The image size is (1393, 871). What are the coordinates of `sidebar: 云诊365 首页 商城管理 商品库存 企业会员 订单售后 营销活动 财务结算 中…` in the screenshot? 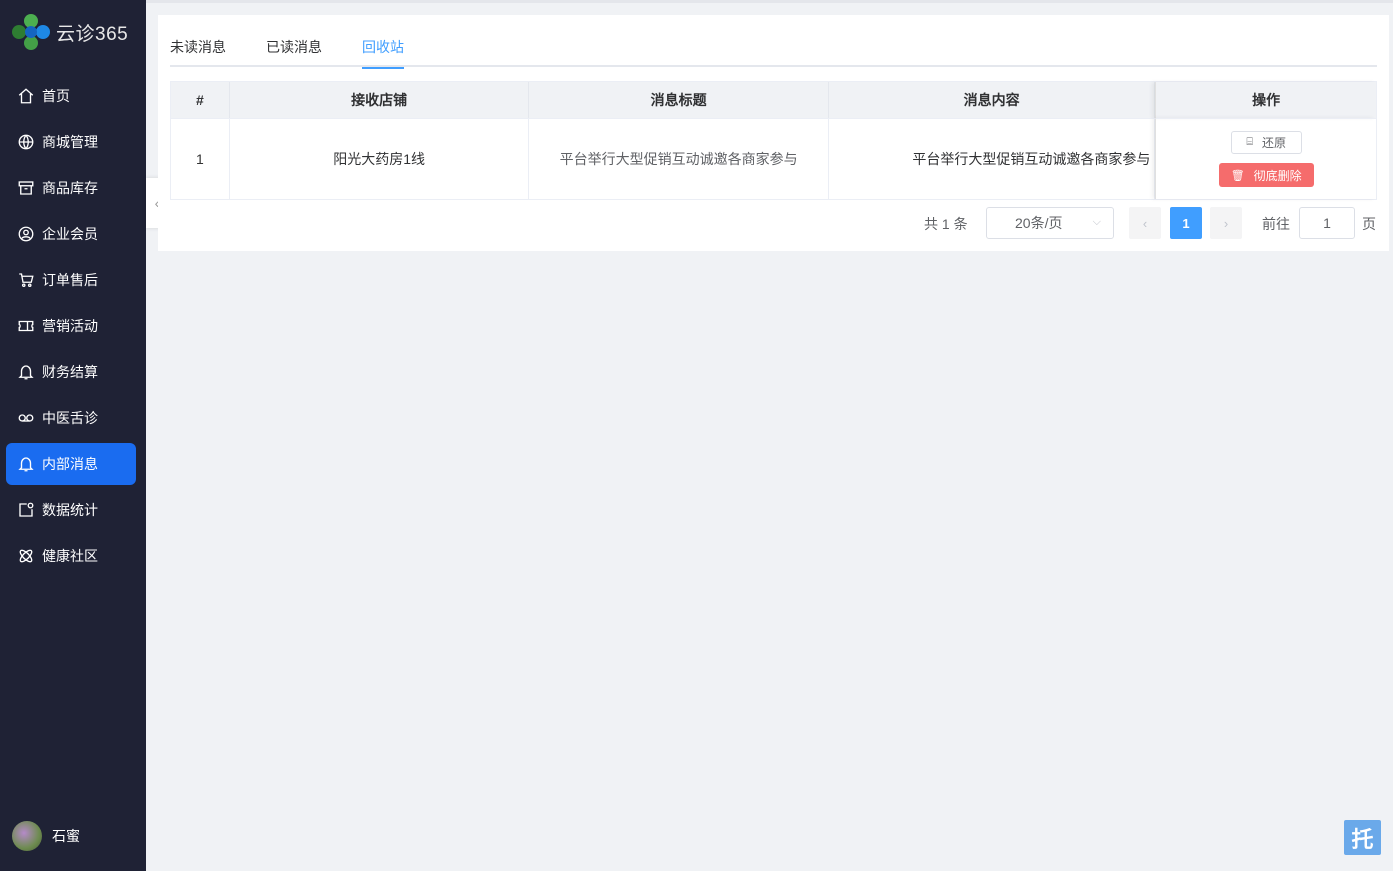 It's located at (73, 435).